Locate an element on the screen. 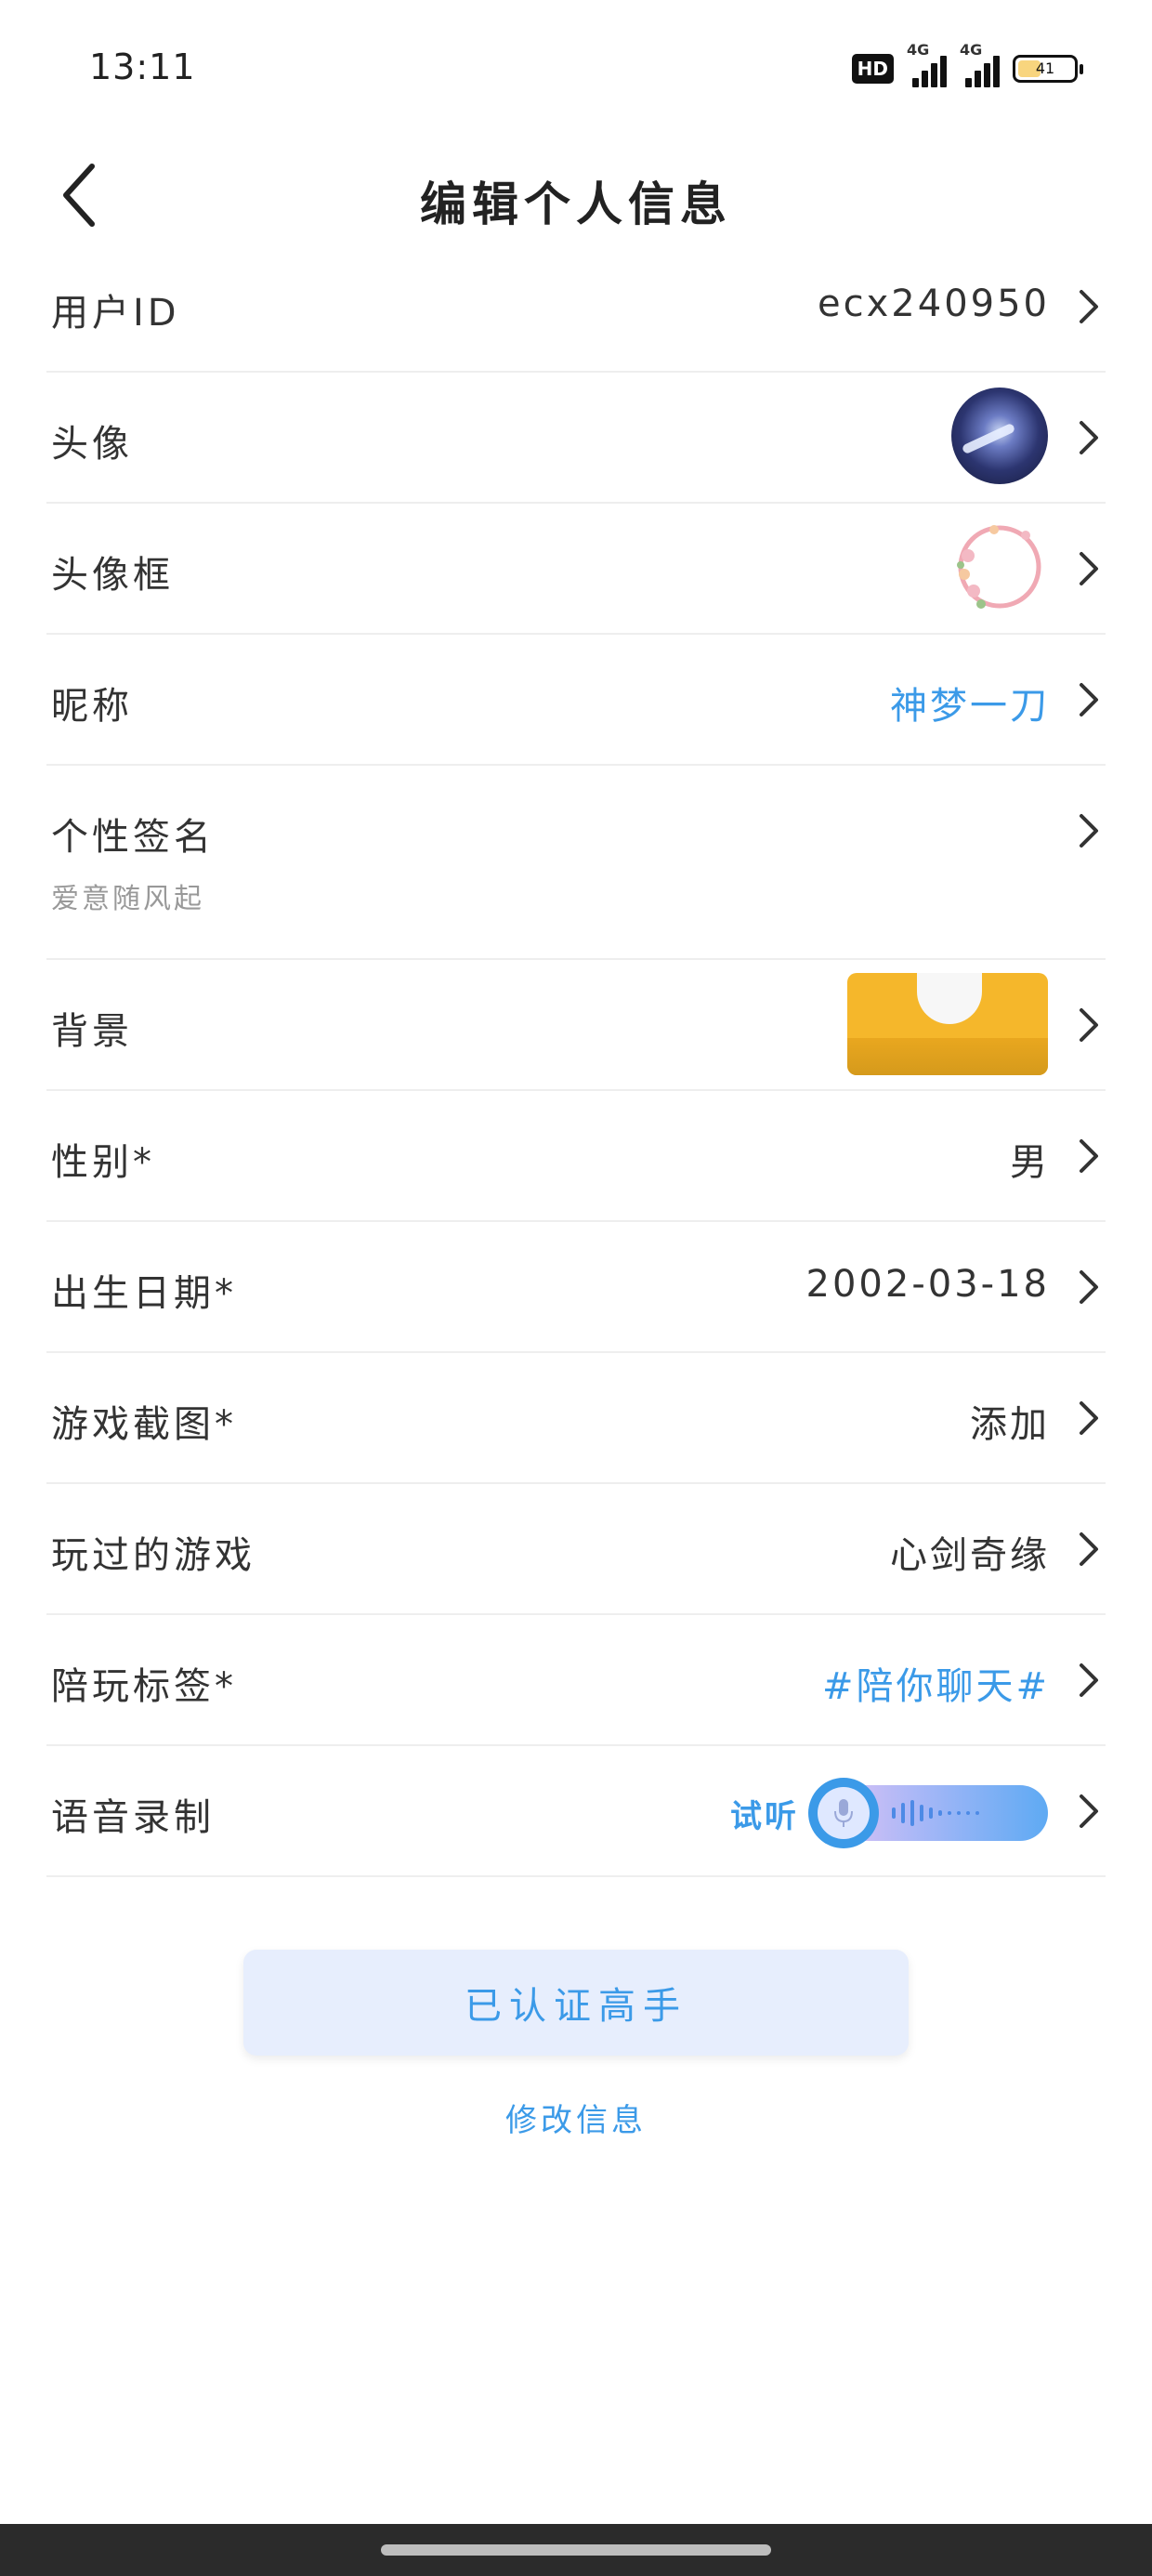 The image size is (1152, 2576). row-label: 个性签名 is located at coordinates (133, 837).